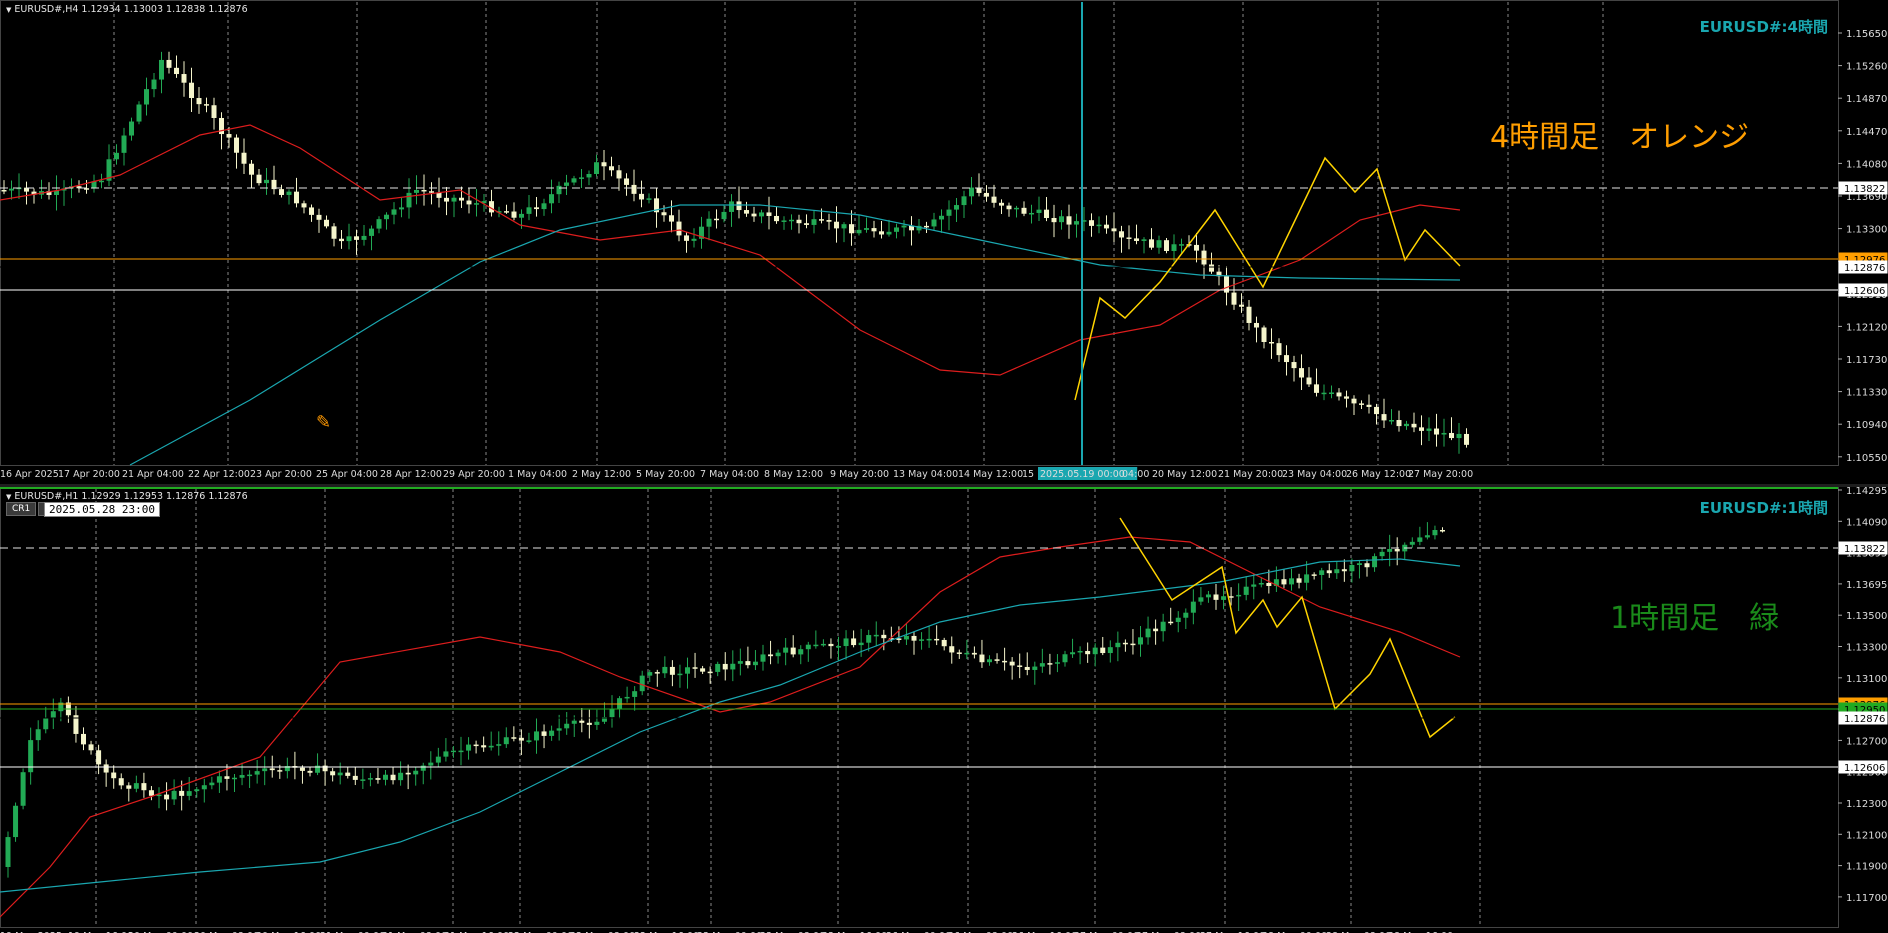 The height and width of the screenshot is (933, 1888). I want to click on h4-corner-label: EURUSD#:4時間, so click(1763, 27).